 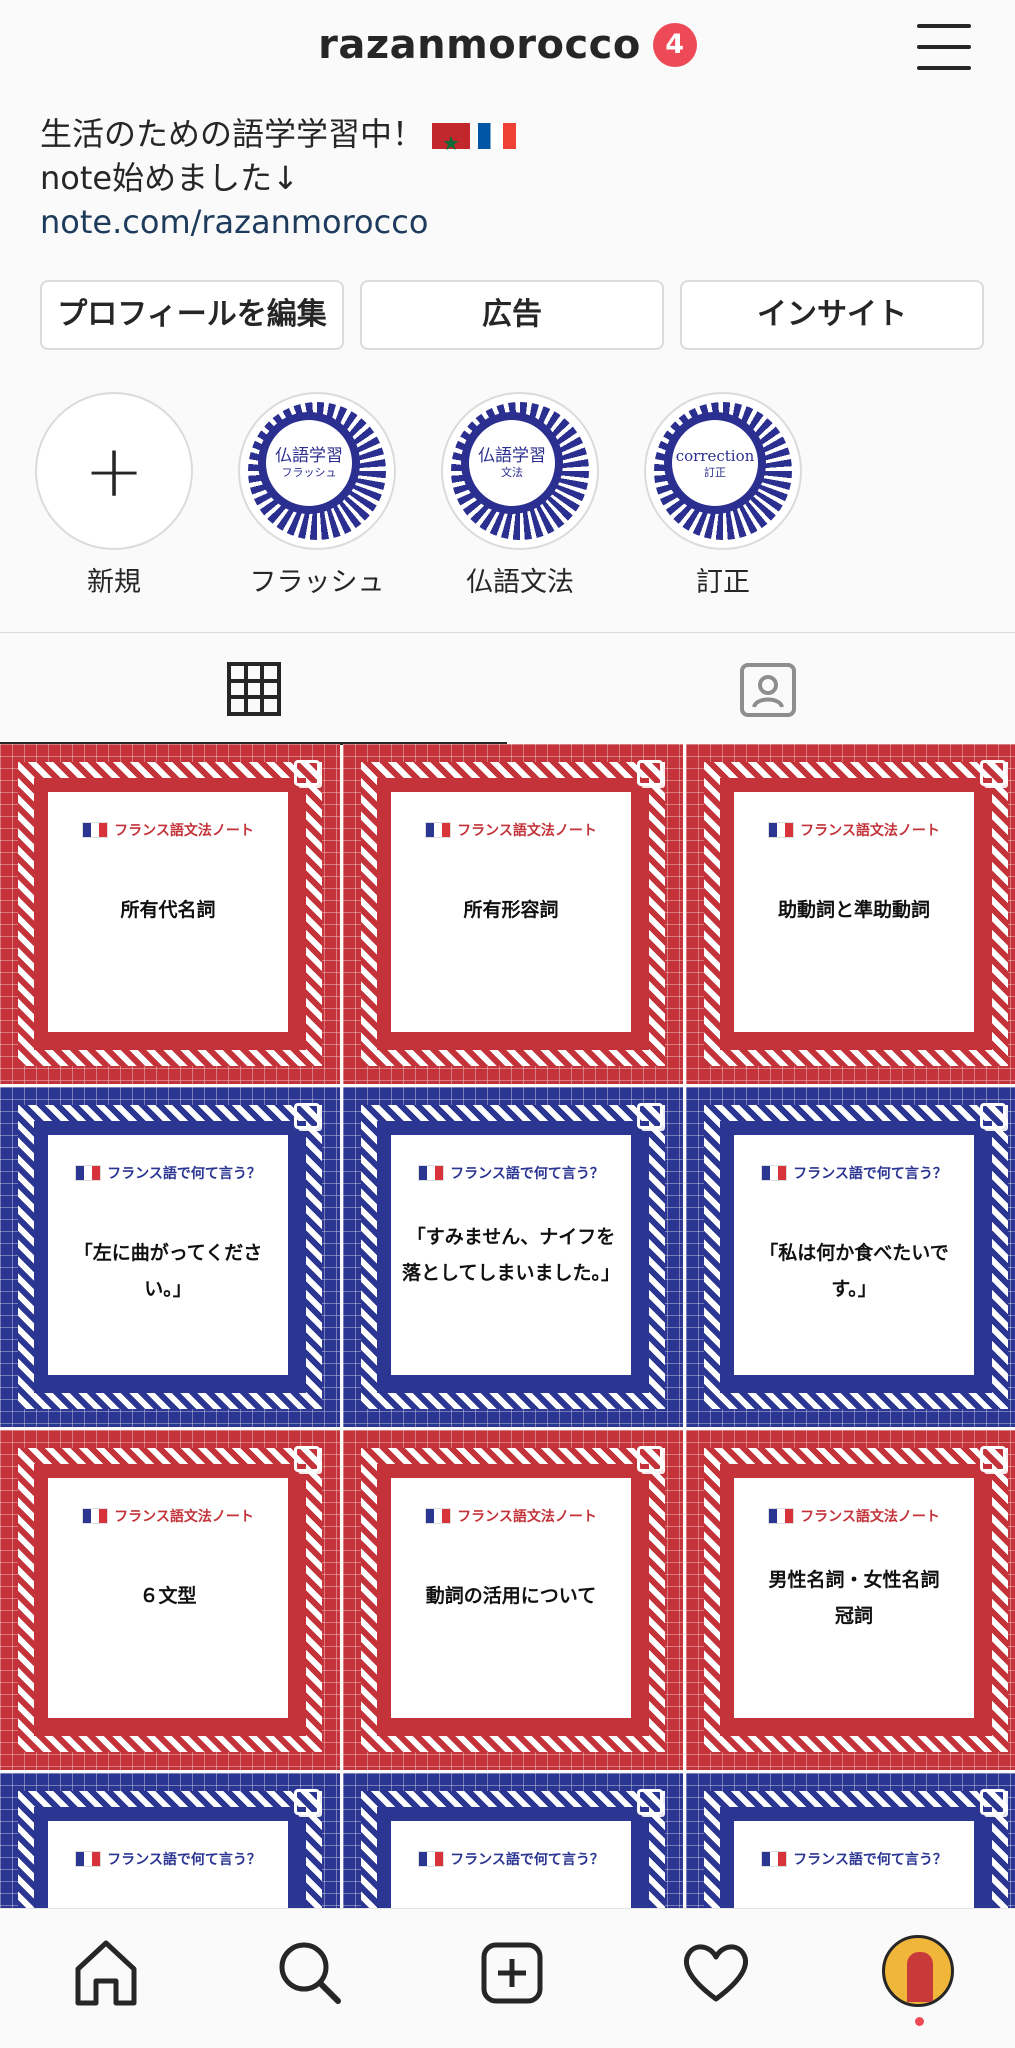 What do you see at coordinates (512, 1973) in the screenshot?
I see `new-post-icon` at bounding box center [512, 1973].